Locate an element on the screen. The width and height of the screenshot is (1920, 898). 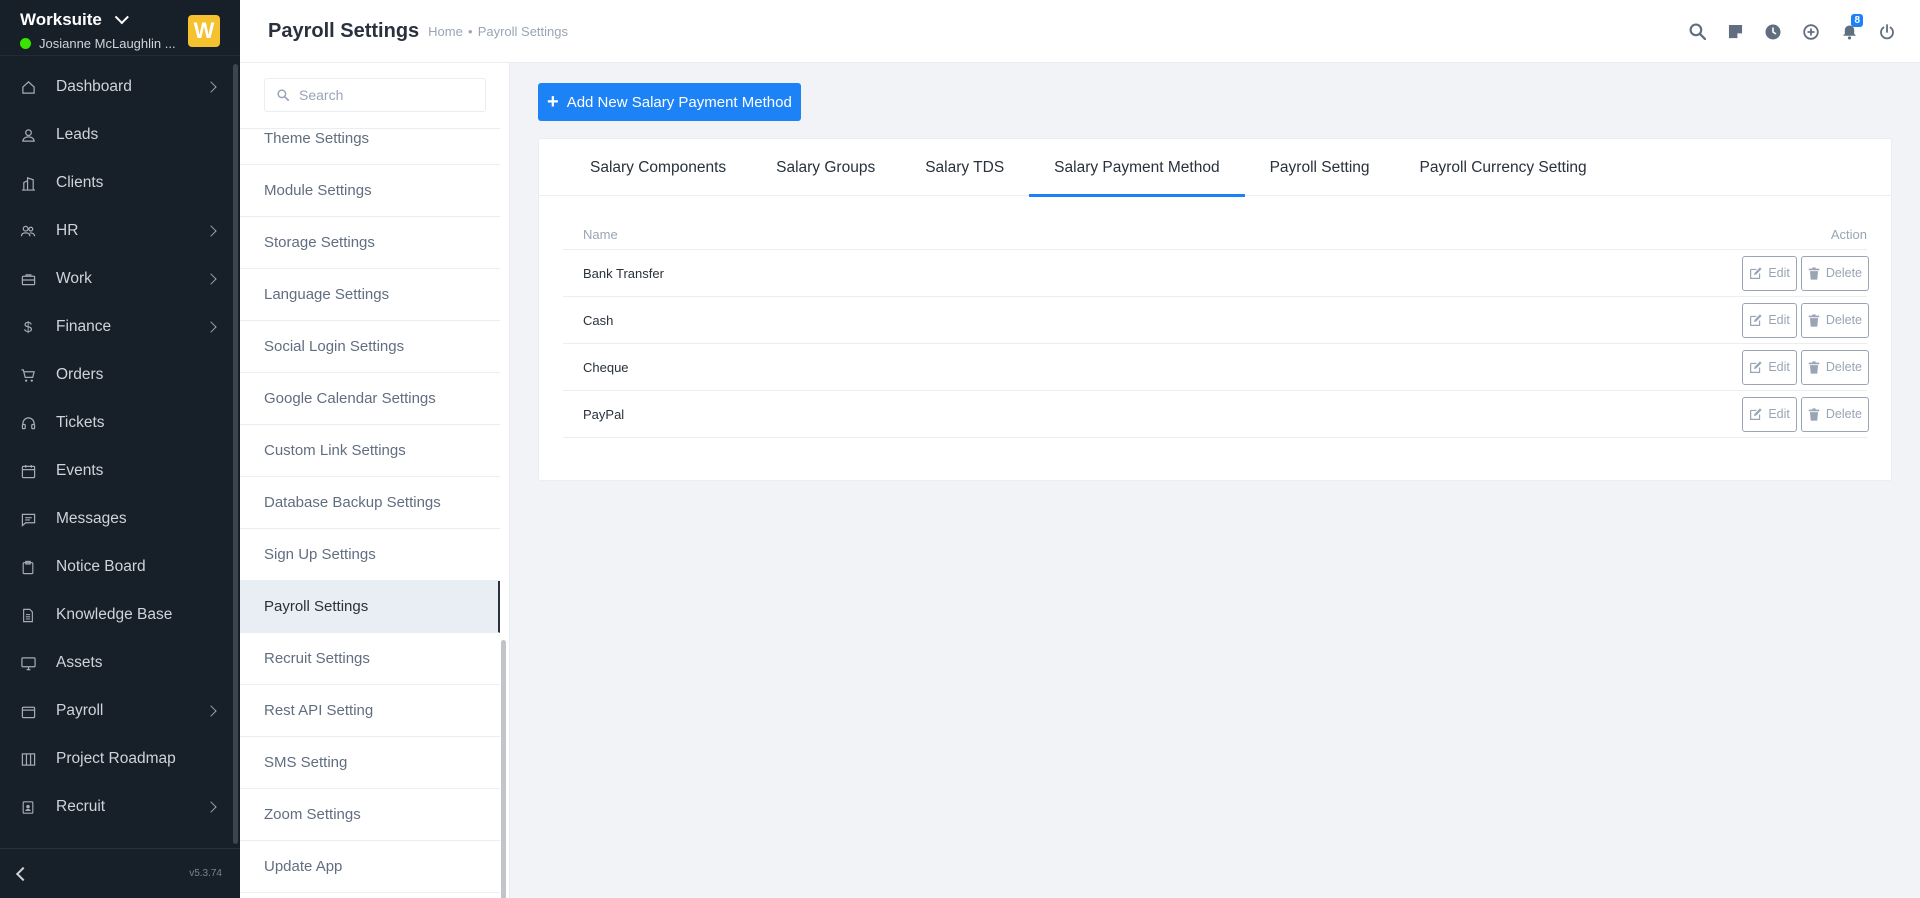
company-logo: W is located at coordinates (204, 31).